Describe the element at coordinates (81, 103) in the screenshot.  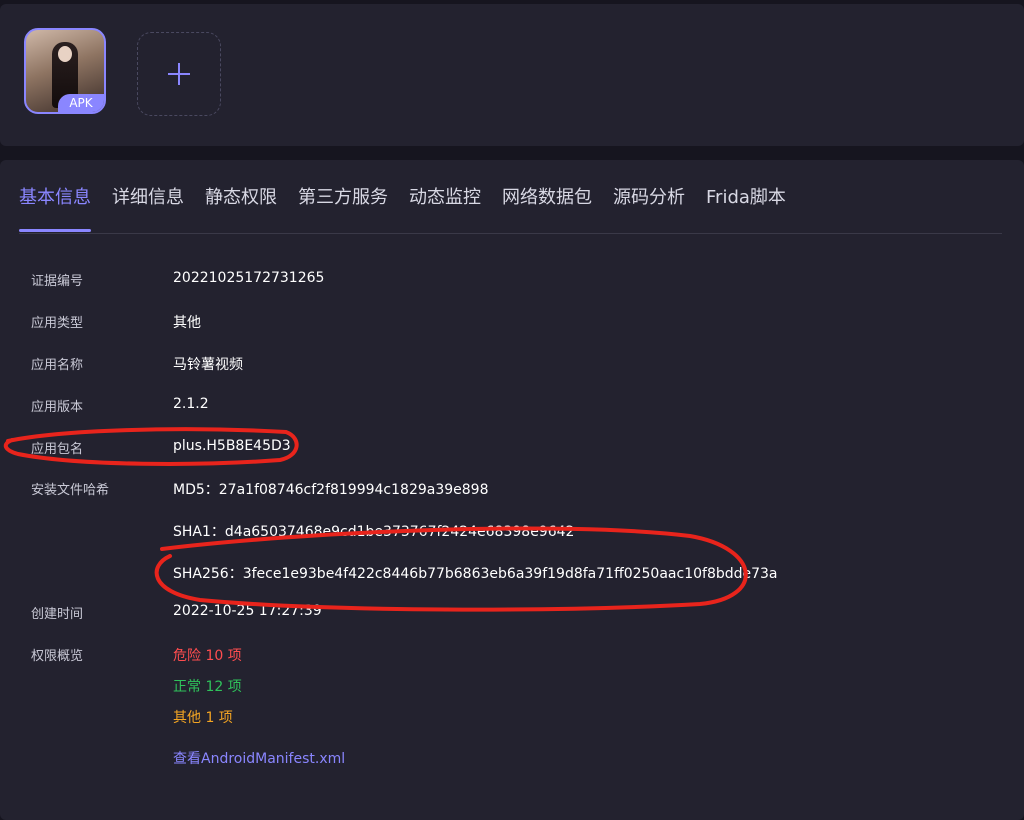
I see `apk-badge: APK` at that location.